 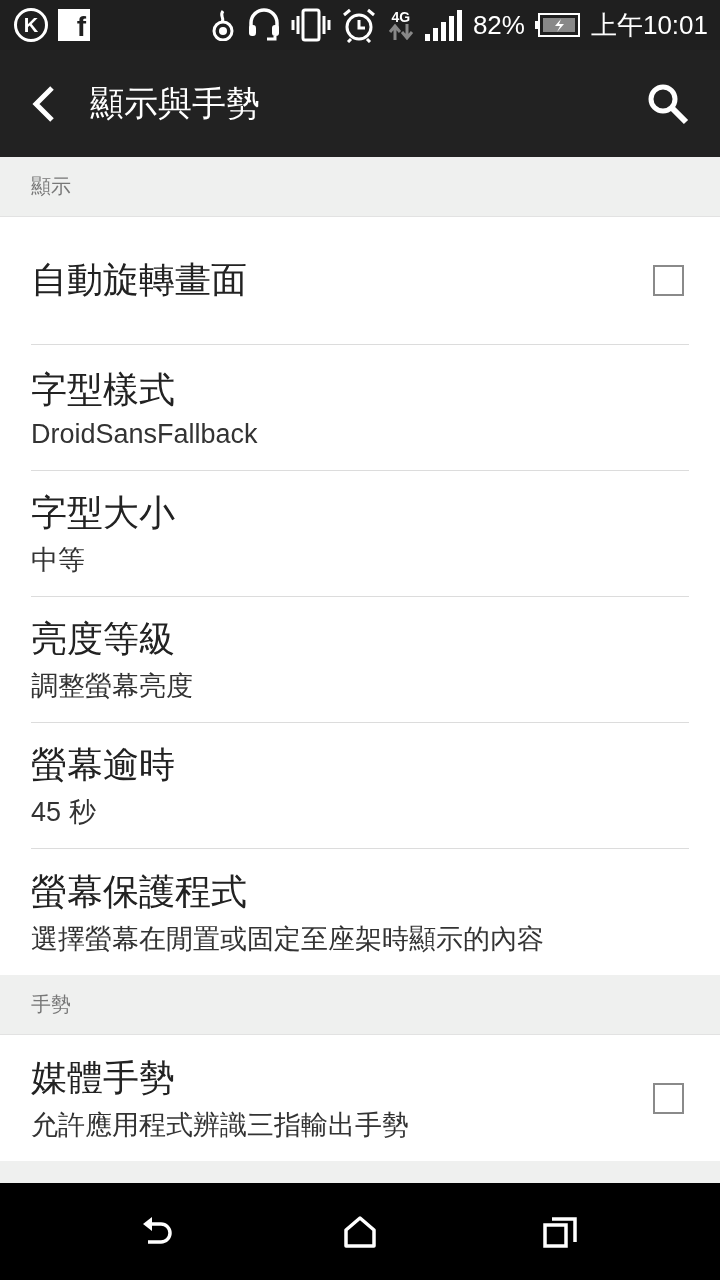 What do you see at coordinates (64, 812) in the screenshot?
I see `setting-summary: 45 秒` at bounding box center [64, 812].